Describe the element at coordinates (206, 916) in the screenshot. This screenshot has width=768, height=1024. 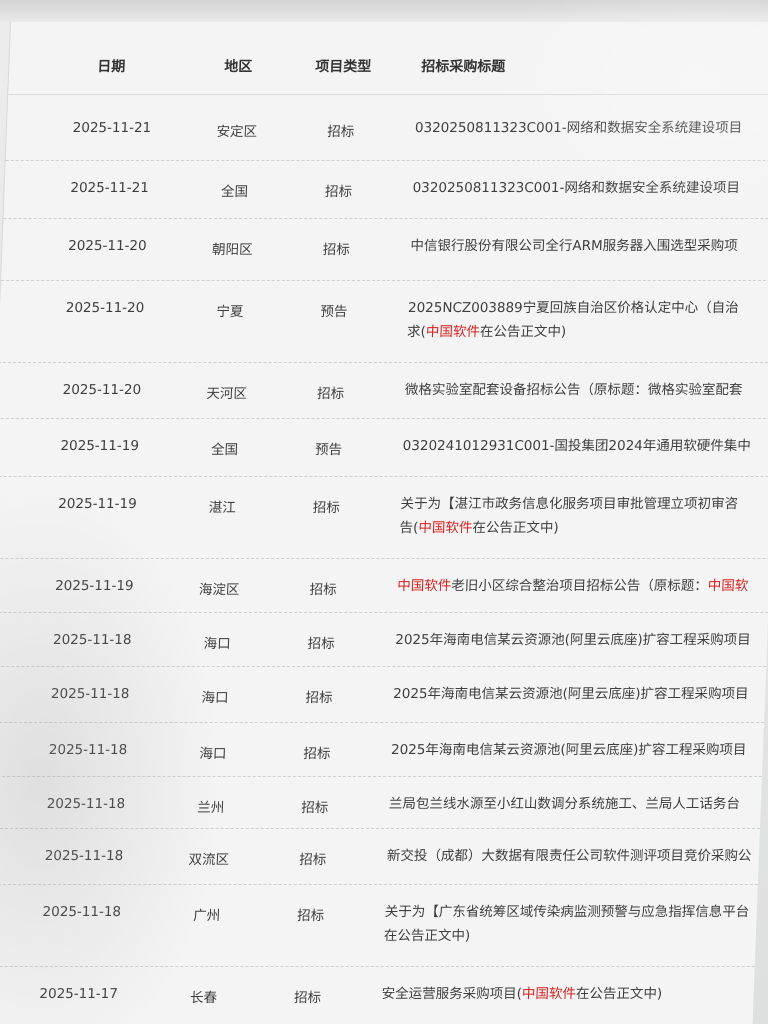
I see `cell-region: 广州` at that location.